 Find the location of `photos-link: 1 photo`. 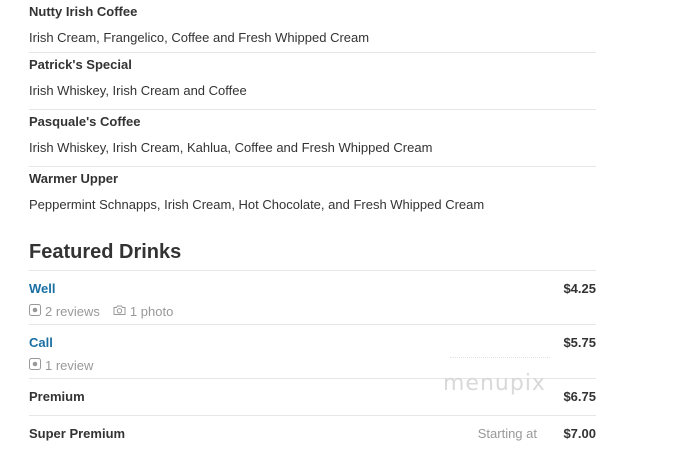

photos-link: 1 photo is located at coordinates (143, 312).